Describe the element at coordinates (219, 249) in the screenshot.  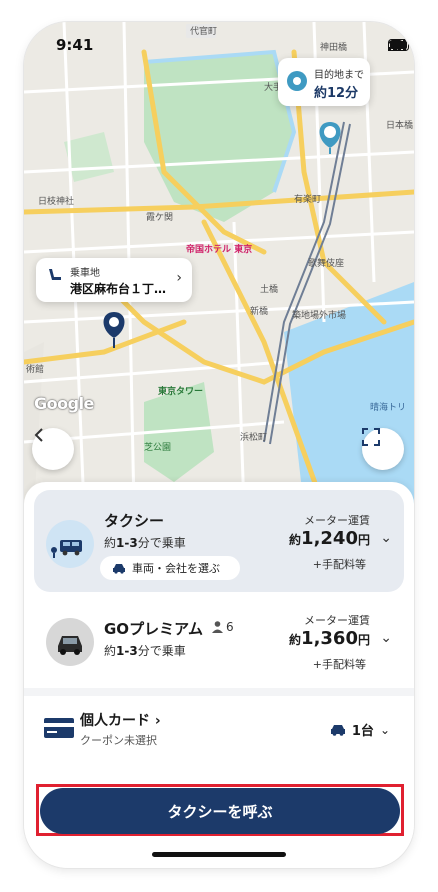
I see `label-imperial-hotel: 帝国ホテル 東京` at that location.